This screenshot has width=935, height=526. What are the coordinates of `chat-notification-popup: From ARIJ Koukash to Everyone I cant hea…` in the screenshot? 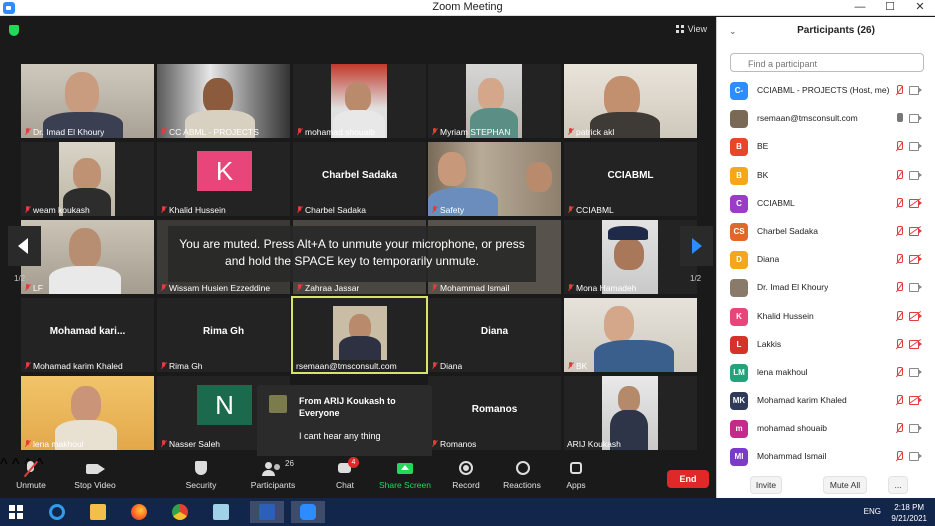 It's located at (344, 426).